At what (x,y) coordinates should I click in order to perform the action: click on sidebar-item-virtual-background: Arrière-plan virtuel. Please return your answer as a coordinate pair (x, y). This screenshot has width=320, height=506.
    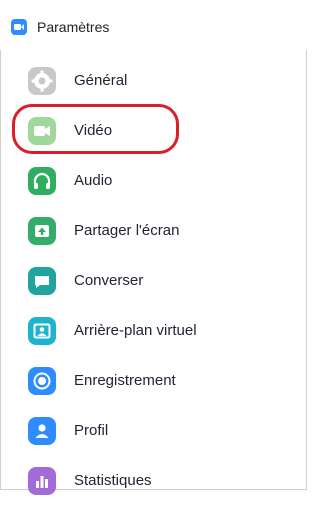
    Looking at the image, I should click on (153, 331).